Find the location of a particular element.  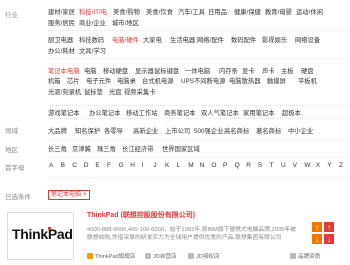

chip-qualification: 品牌资质 is located at coordinates (305, 256).